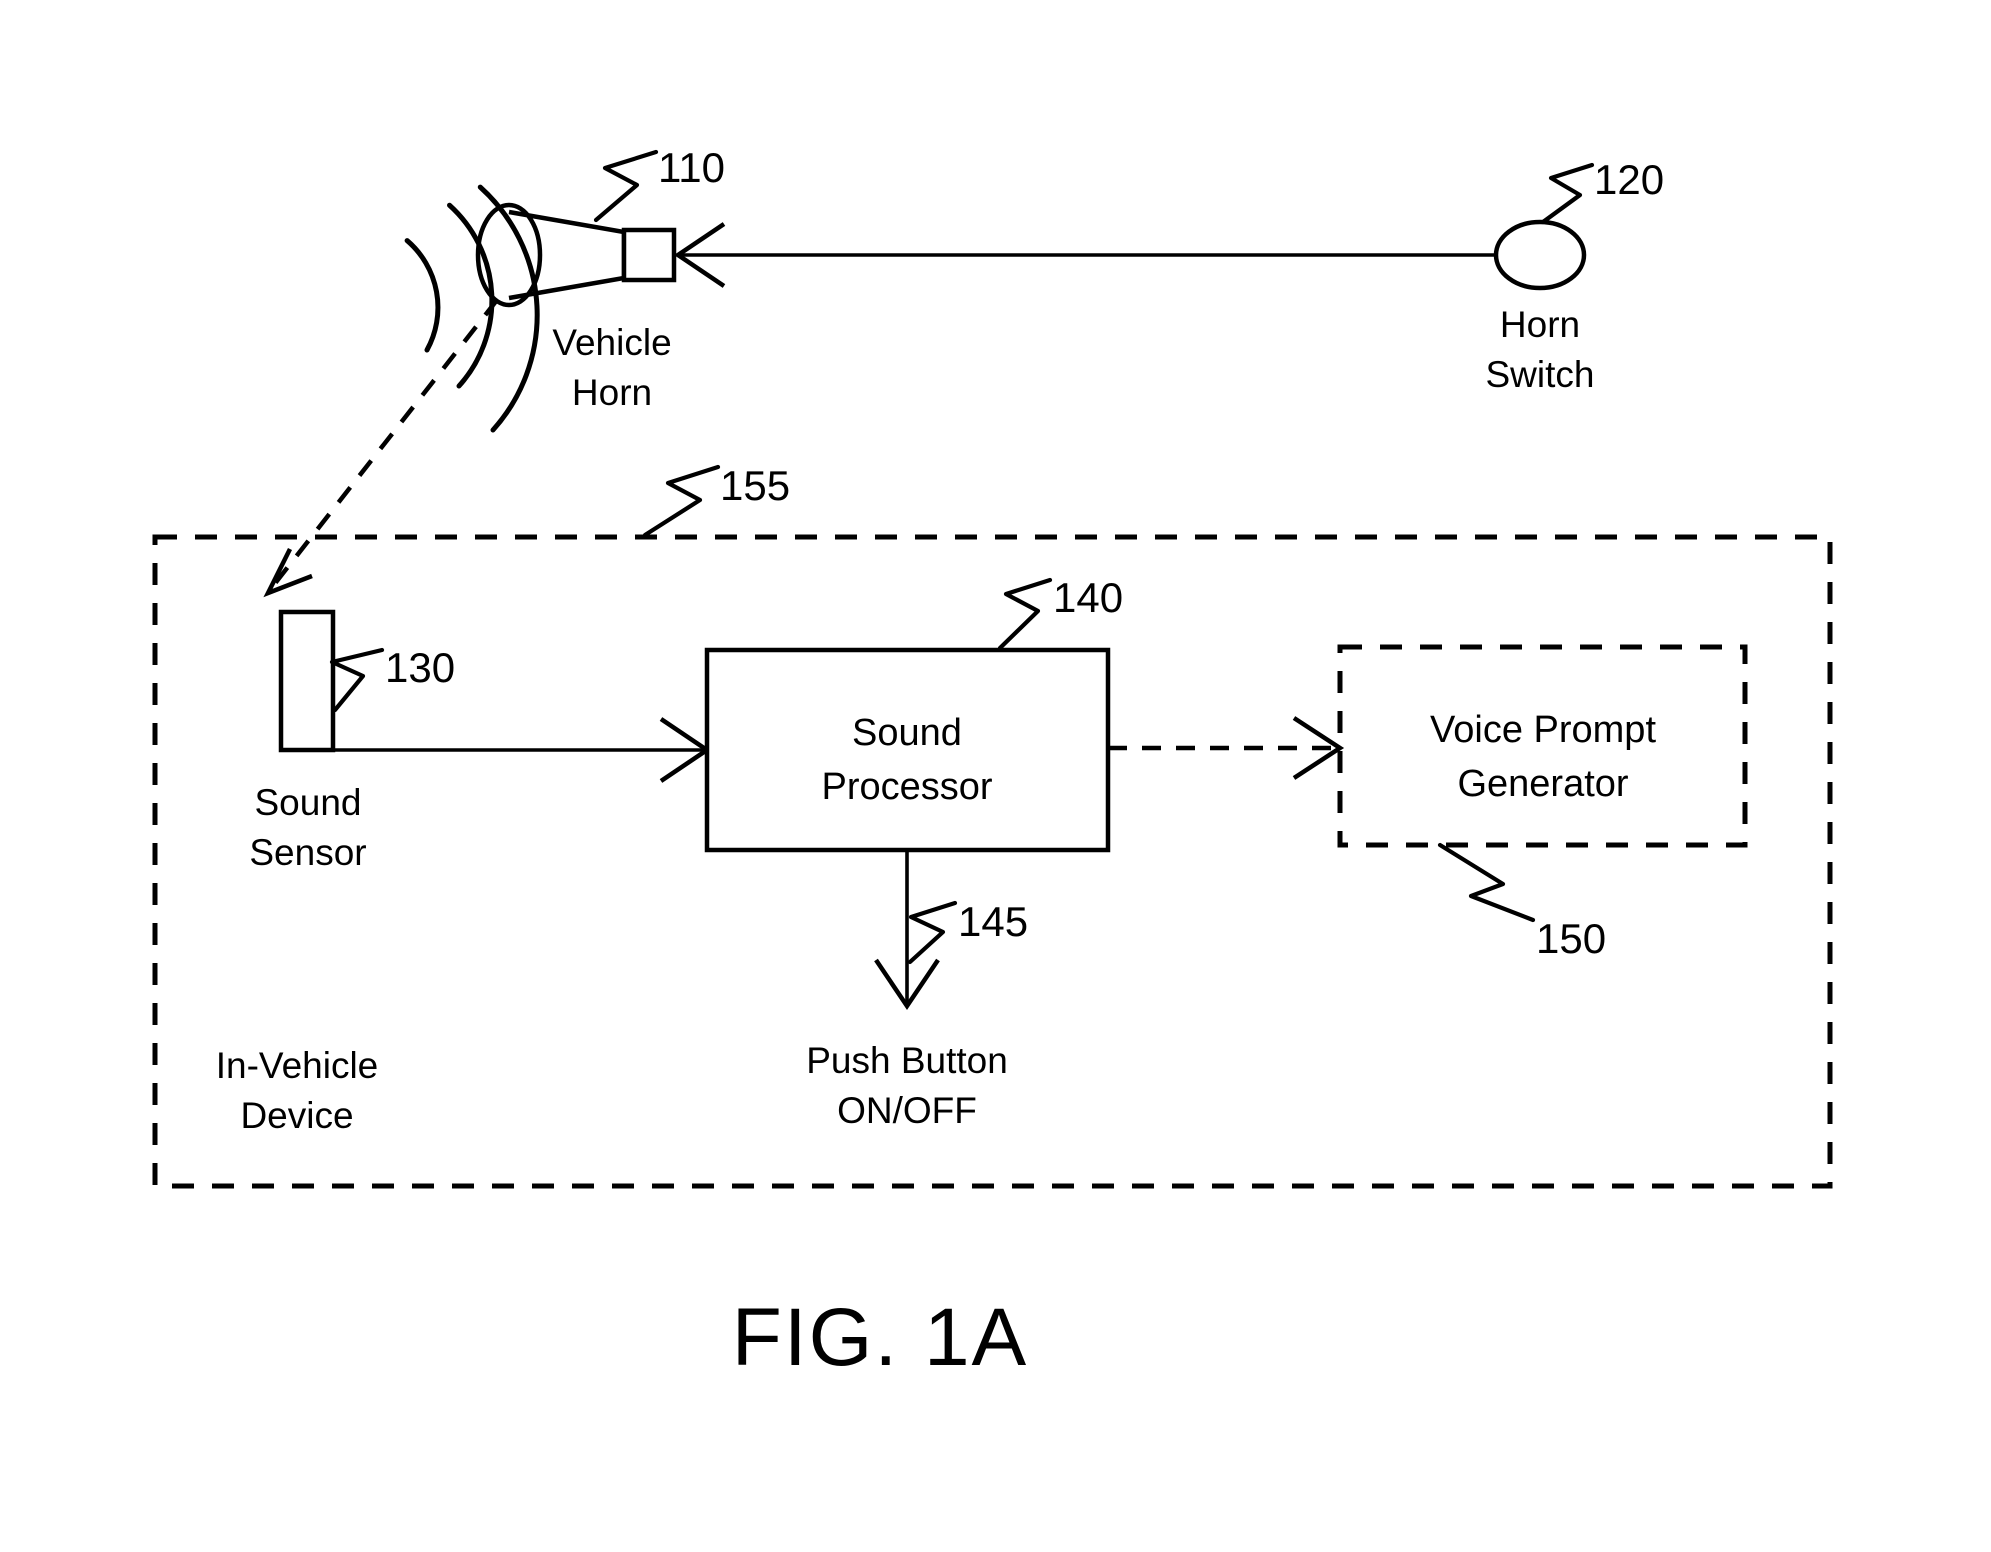  Describe the element at coordinates (649, 255) in the screenshot. I see `vehicle-horn-driver` at that location.